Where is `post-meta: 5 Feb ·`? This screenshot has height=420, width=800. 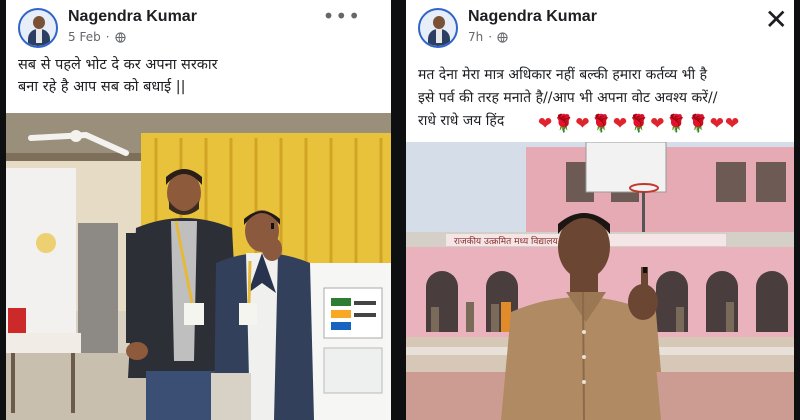 post-meta: 5 Feb · is located at coordinates (97, 37).